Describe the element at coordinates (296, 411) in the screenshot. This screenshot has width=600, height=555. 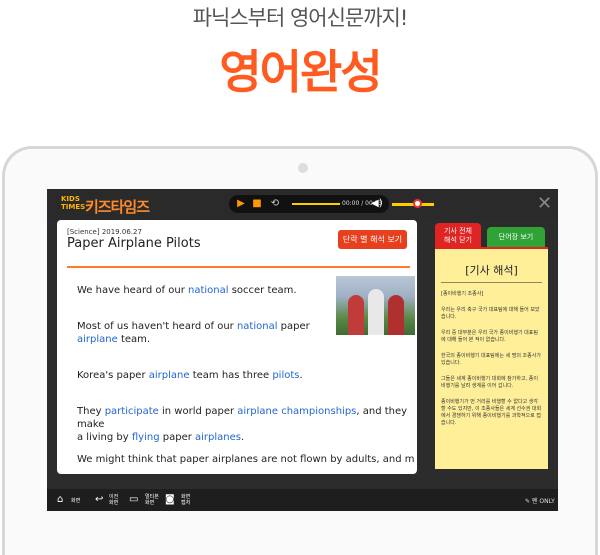
I see `keyword: airplane championships` at that location.